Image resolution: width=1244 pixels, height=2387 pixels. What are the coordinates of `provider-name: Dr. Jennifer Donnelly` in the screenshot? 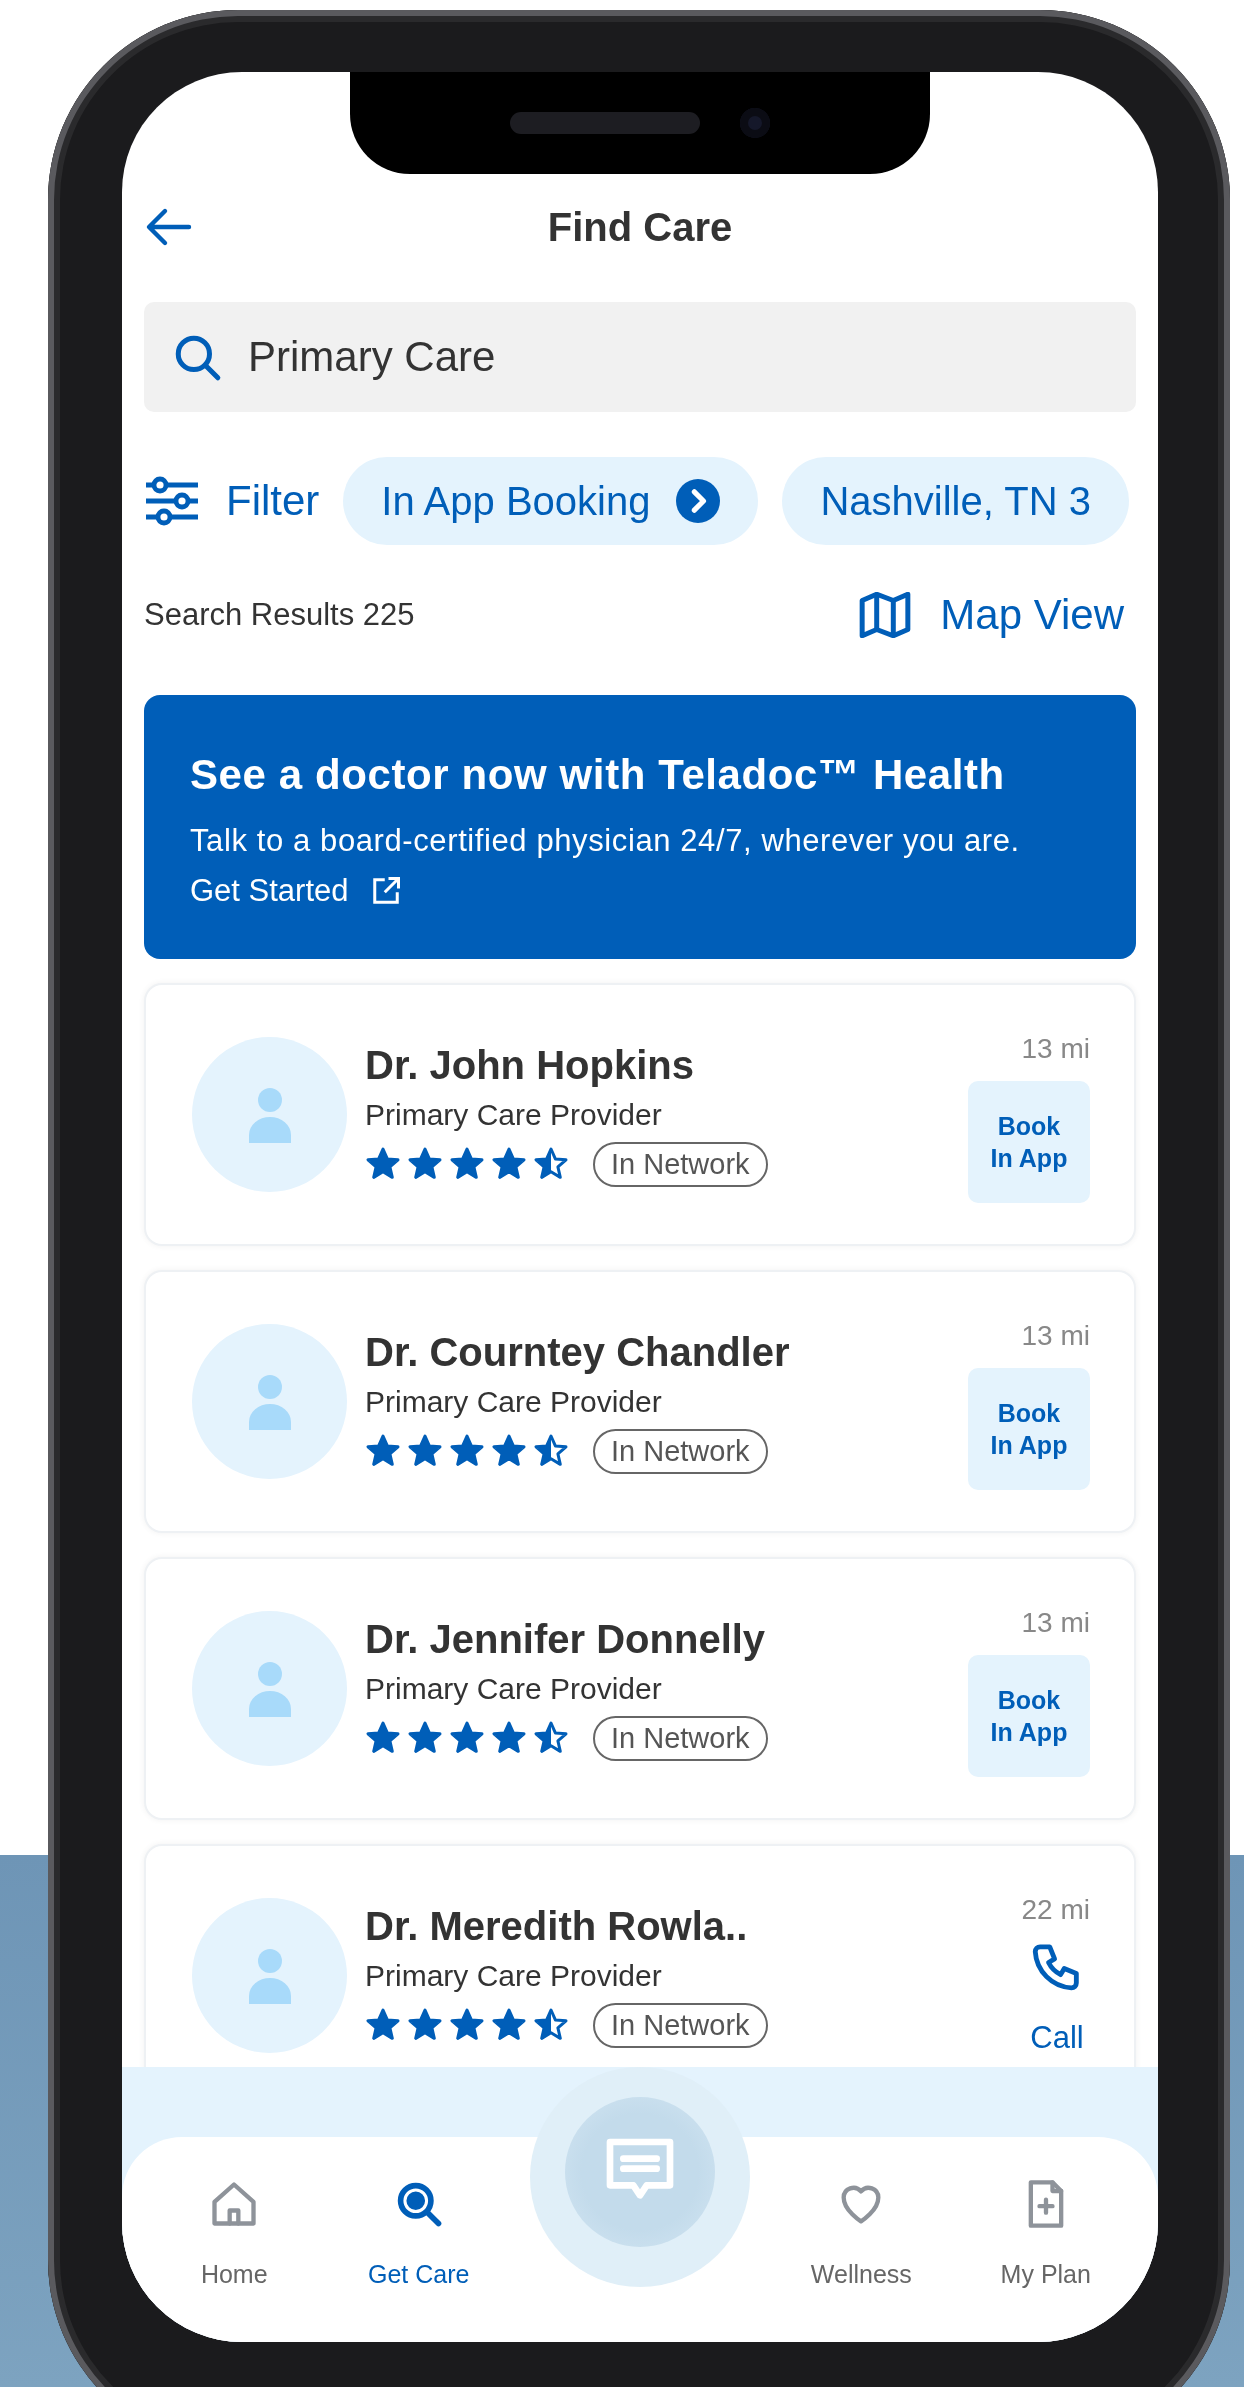 It's located at (566, 1639).